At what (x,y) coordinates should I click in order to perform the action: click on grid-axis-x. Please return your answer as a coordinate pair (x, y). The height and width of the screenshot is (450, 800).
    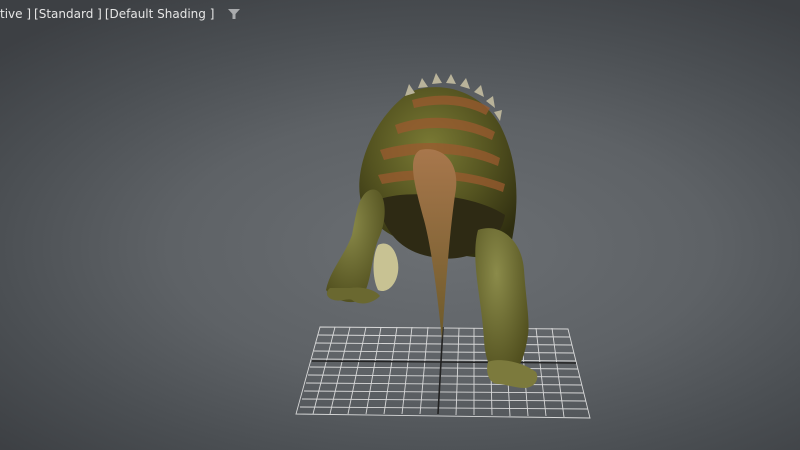
    Looking at the image, I should click on (444, 362).